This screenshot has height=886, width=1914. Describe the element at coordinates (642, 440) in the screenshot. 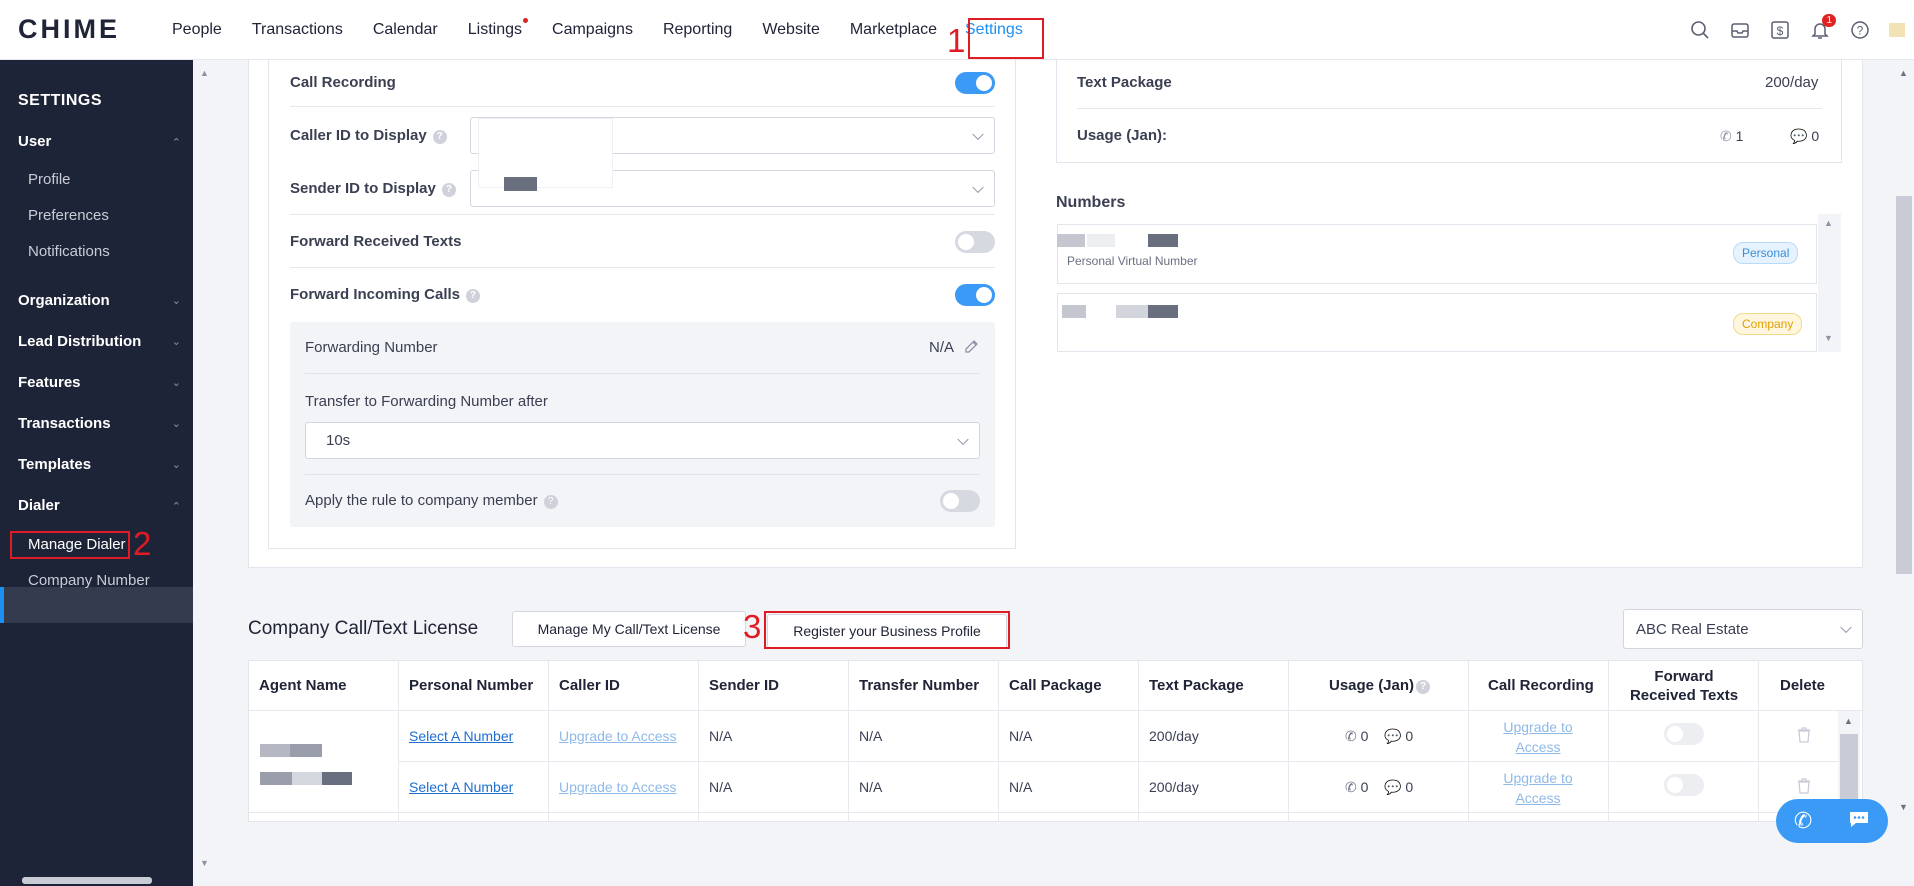

I see `transfer-select: 10s` at that location.